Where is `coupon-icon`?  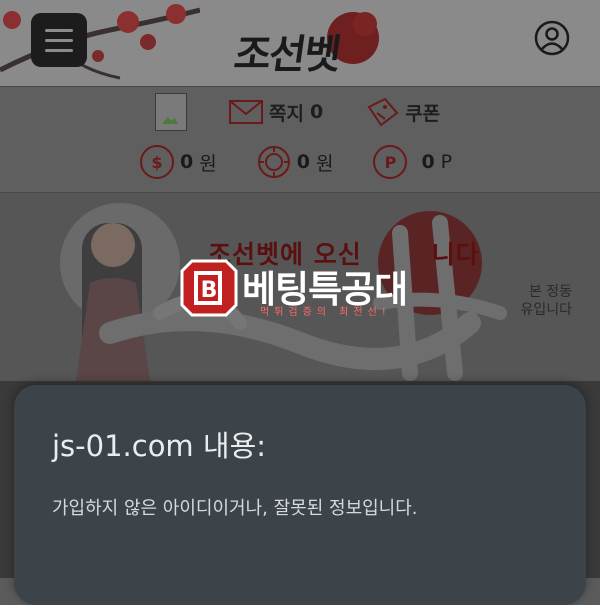 coupon-icon is located at coordinates (383, 112).